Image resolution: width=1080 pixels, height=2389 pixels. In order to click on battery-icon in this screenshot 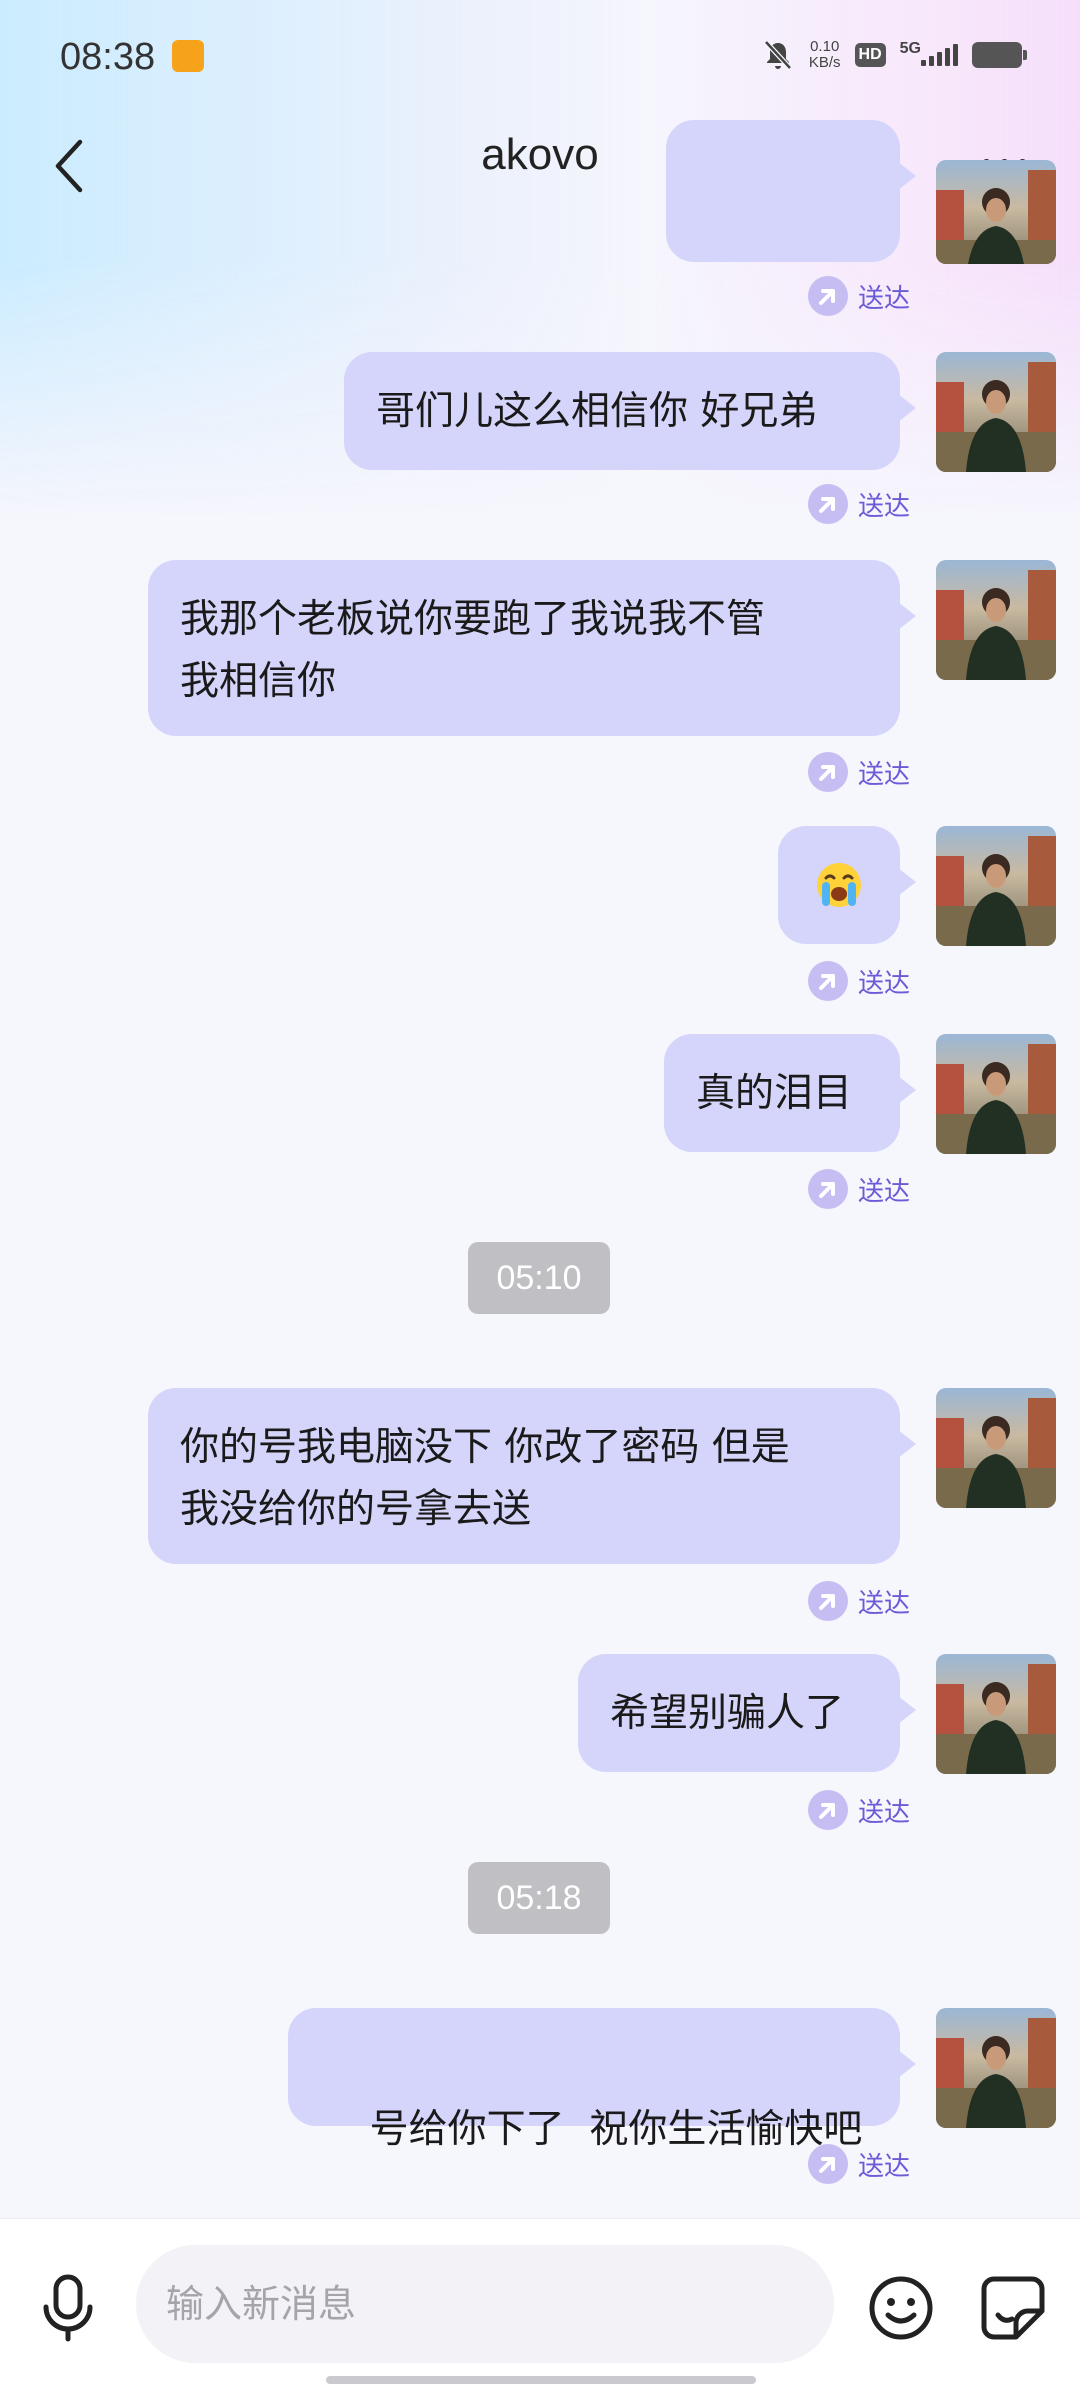, I will do `click(999, 55)`.